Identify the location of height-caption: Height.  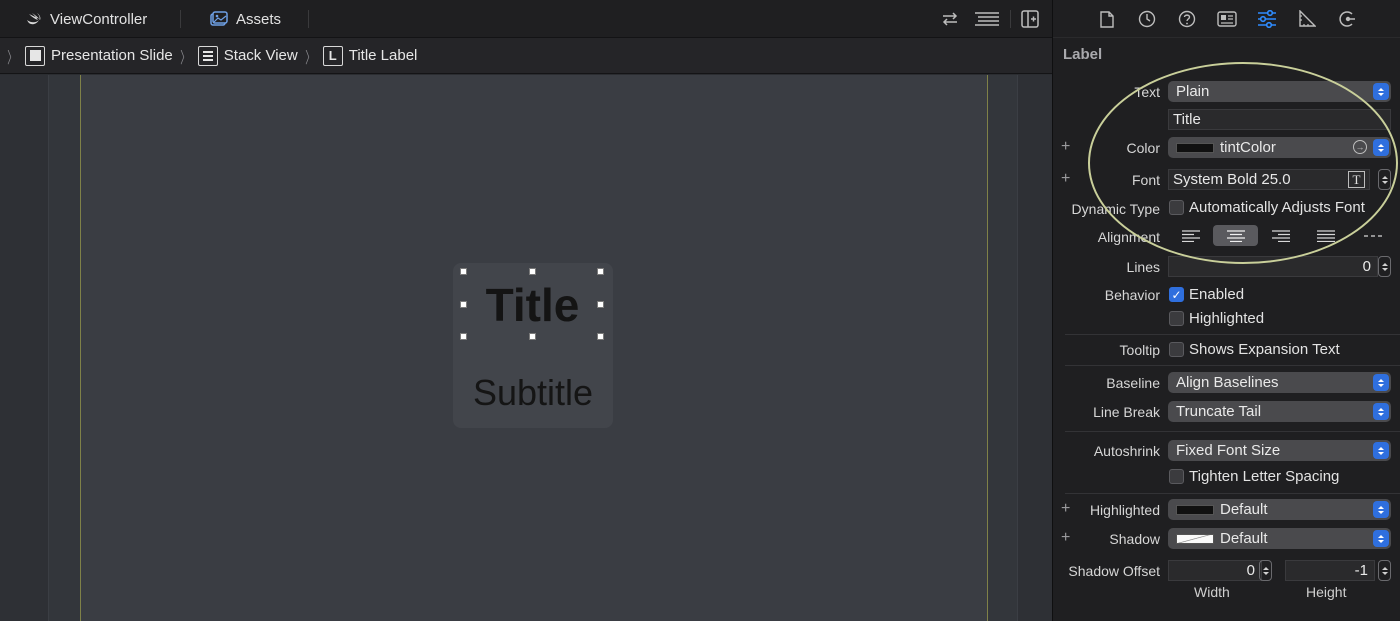
(1326, 592).